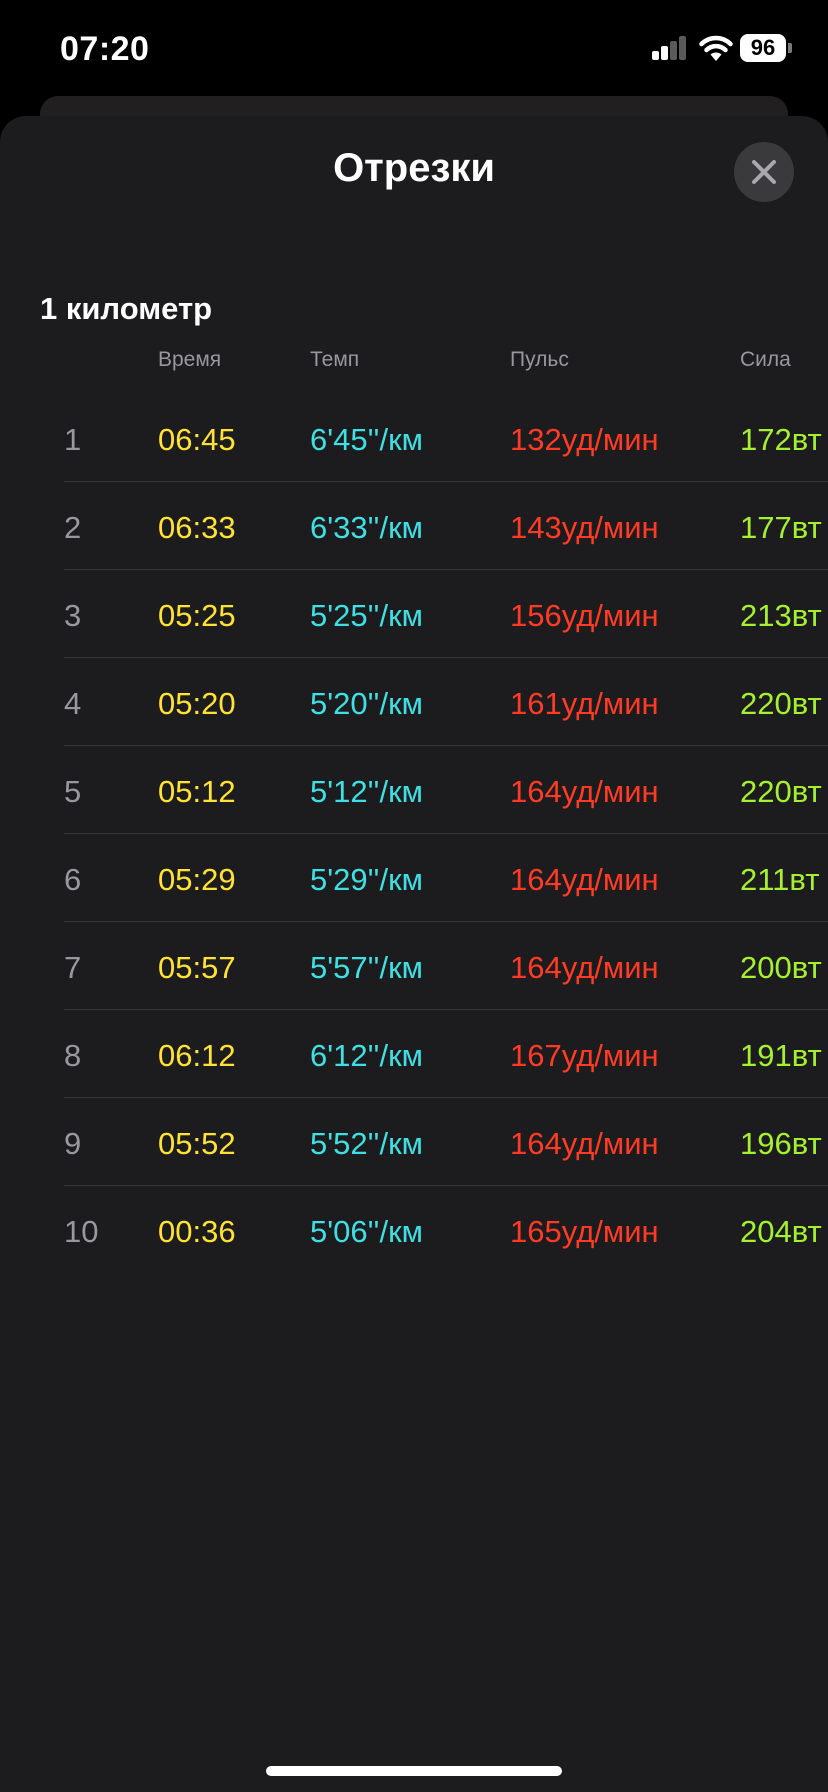 This screenshot has width=828, height=1792. I want to click on split-time: 06:33, so click(197, 527).